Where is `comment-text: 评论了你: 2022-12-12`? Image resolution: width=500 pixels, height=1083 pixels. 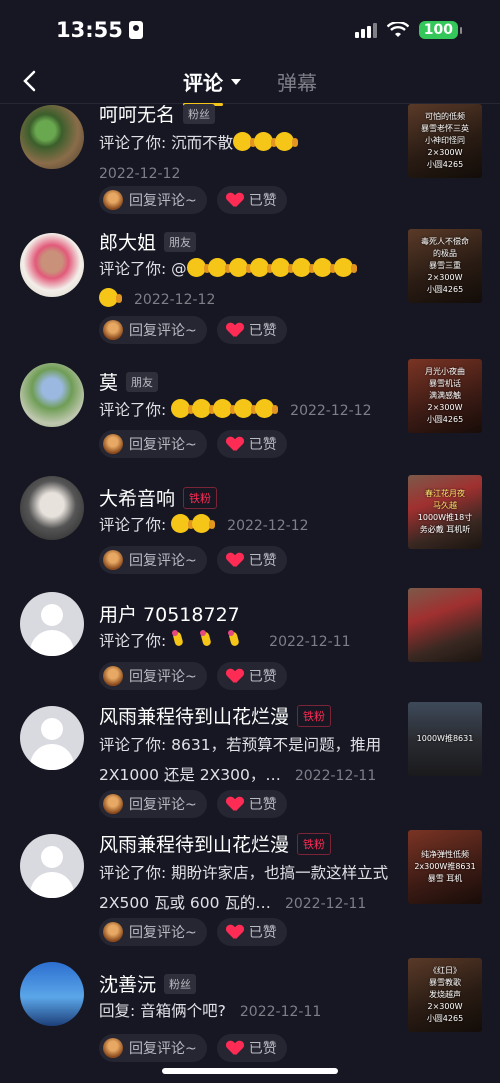 comment-text: 评论了你: 2022-12-12 is located at coordinates (249, 410).